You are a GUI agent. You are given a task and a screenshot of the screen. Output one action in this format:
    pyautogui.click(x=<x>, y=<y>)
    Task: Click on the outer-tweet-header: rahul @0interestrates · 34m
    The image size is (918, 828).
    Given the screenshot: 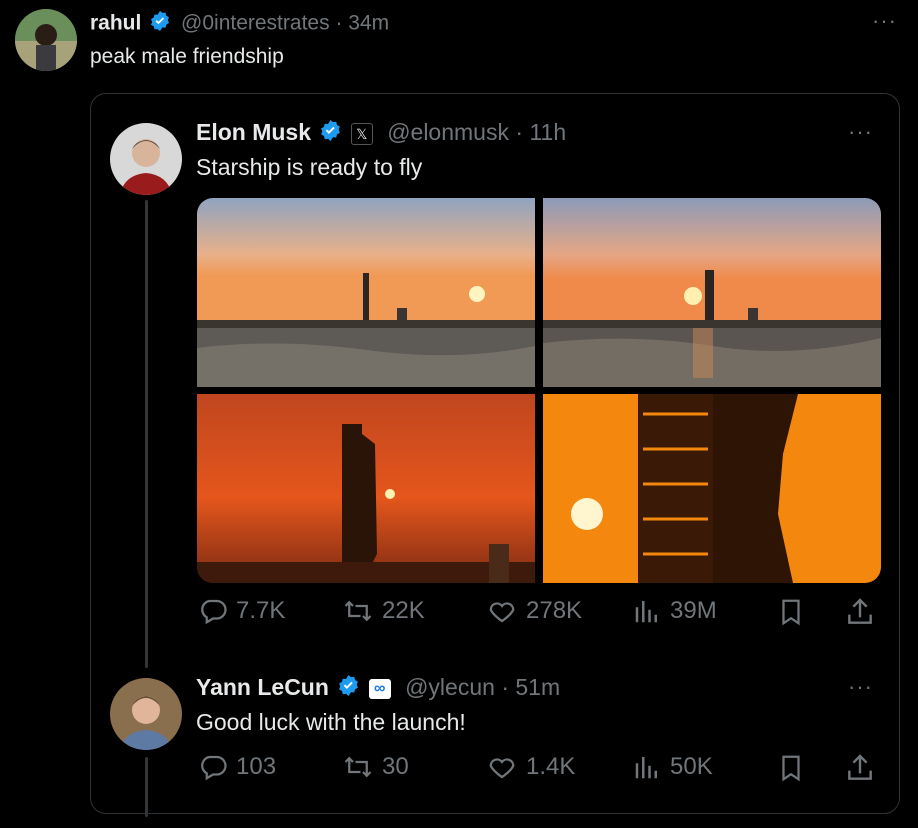 What is the action you would take?
    pyautogui.click(x=239, y=24)
    